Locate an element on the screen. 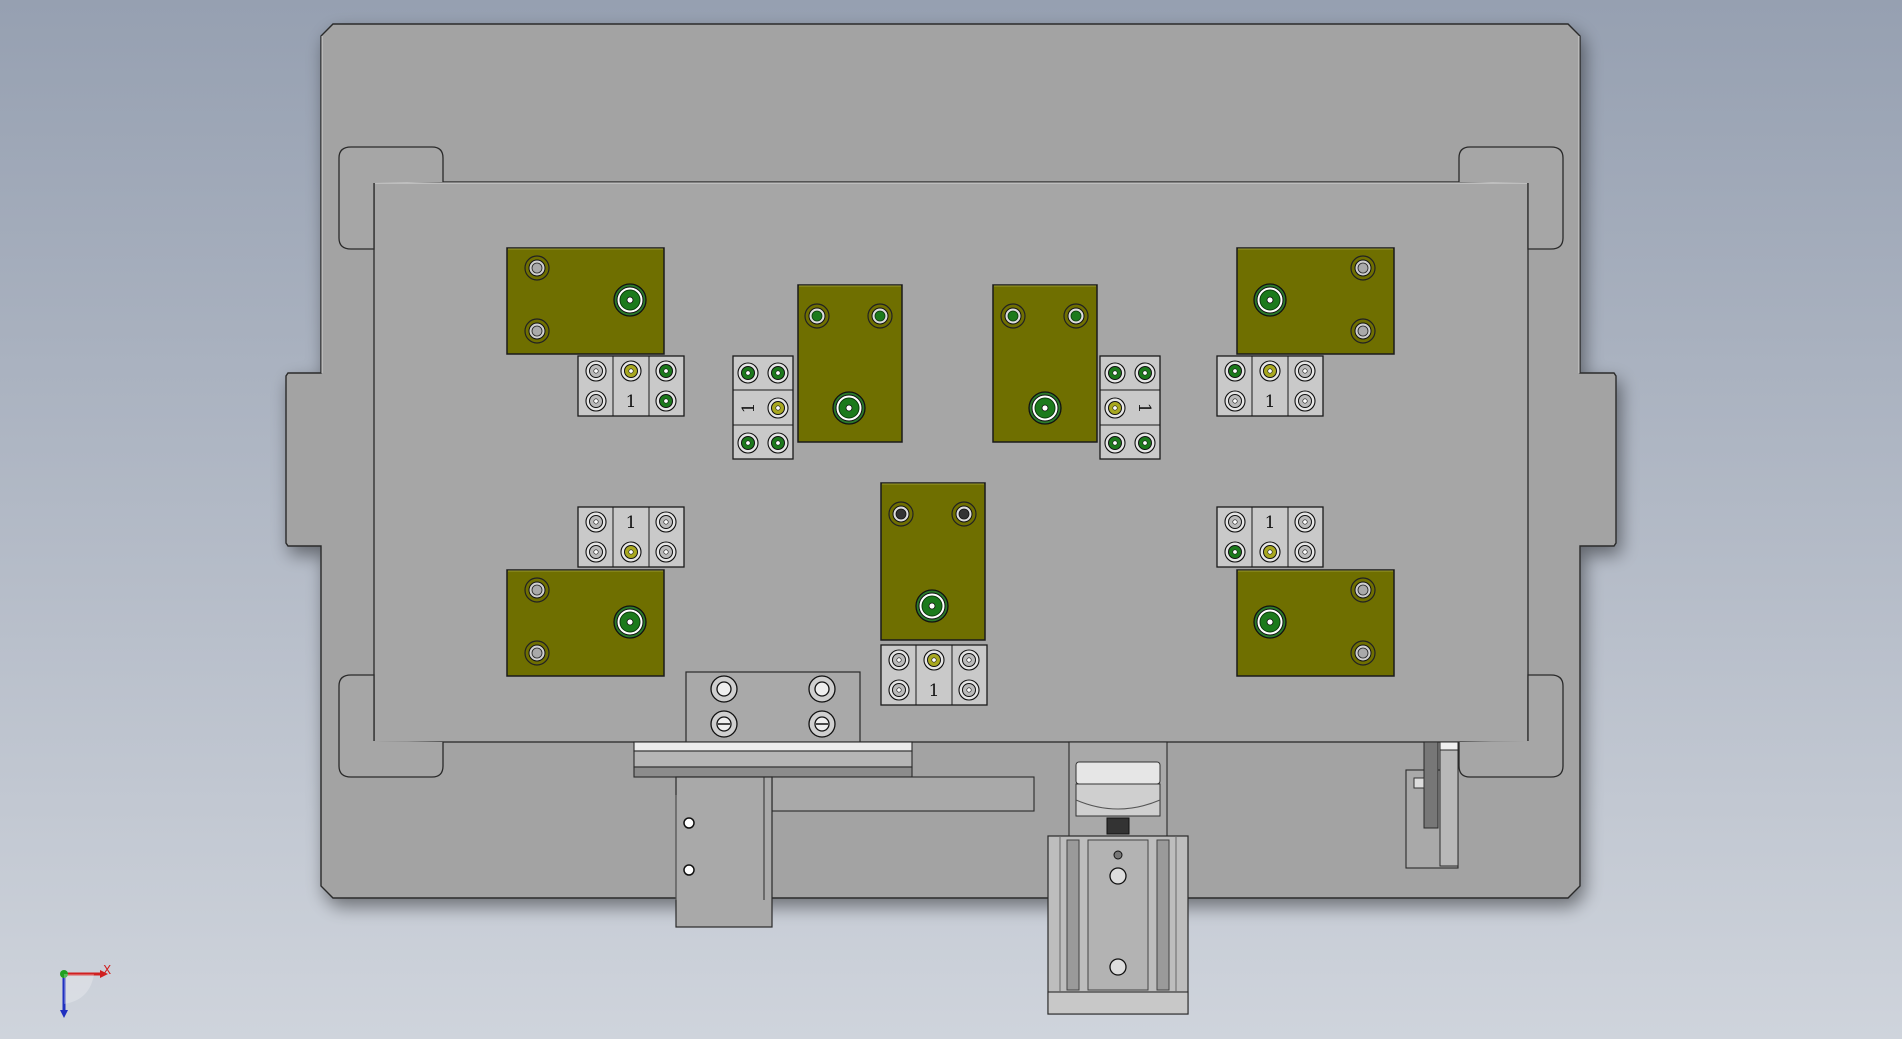  clamp-top-left-plate is located at coordinates (585, 301).